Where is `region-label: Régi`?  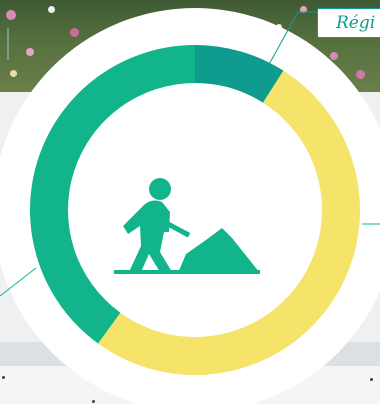
region-label: Régi is located at coordinates (348, 23).